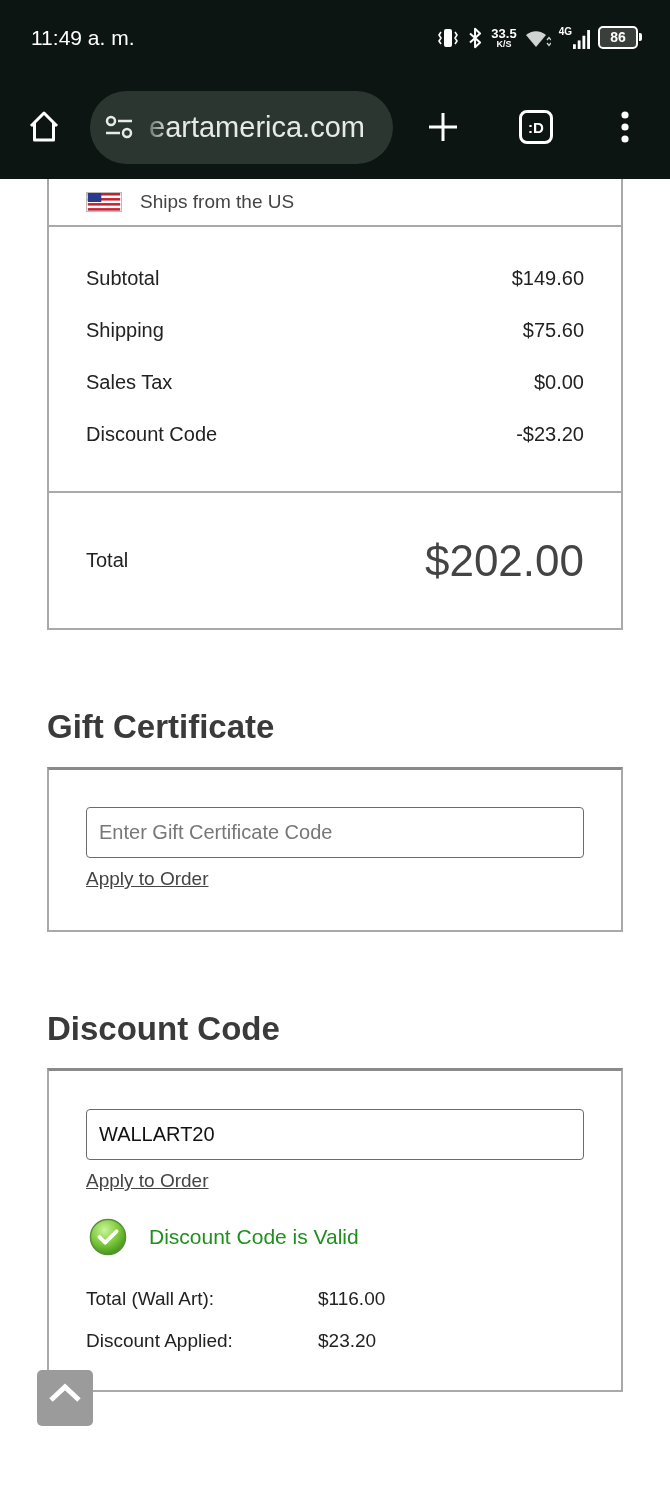 The height and width of the screenshot is (1500, 670). What do you see at coordinates (125, 330) in the screenshot?
I see `summary-label: Shipping` at bounding box center [125, 330].